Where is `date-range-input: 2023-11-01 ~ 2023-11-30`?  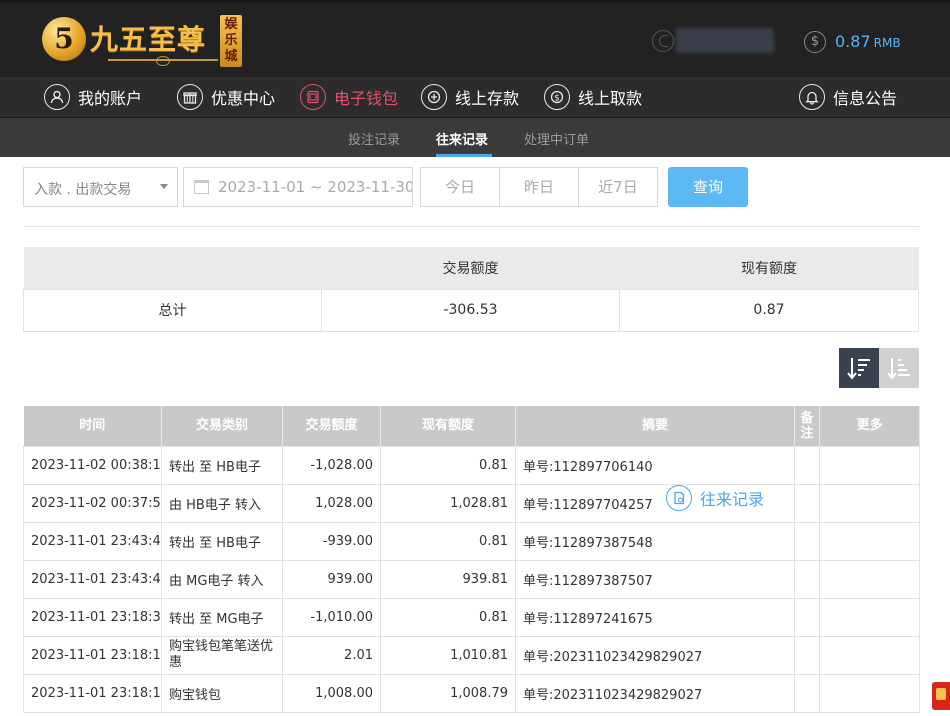 date-range-input: 2023-11-01 ~ 2023-11-30 is located at coordinates (298, 187).